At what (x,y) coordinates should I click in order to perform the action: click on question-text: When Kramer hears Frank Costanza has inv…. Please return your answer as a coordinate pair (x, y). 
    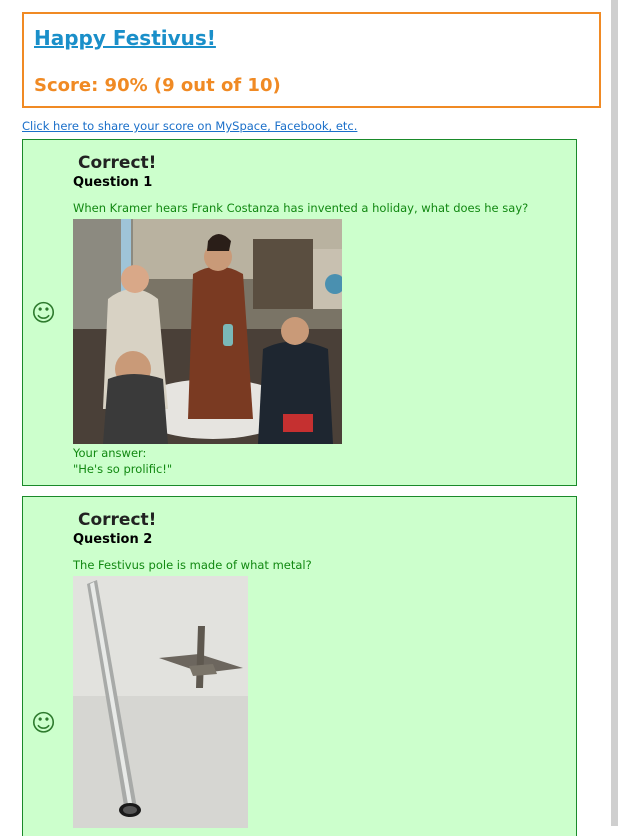
    Looking at the image, I should click on (301, 208).